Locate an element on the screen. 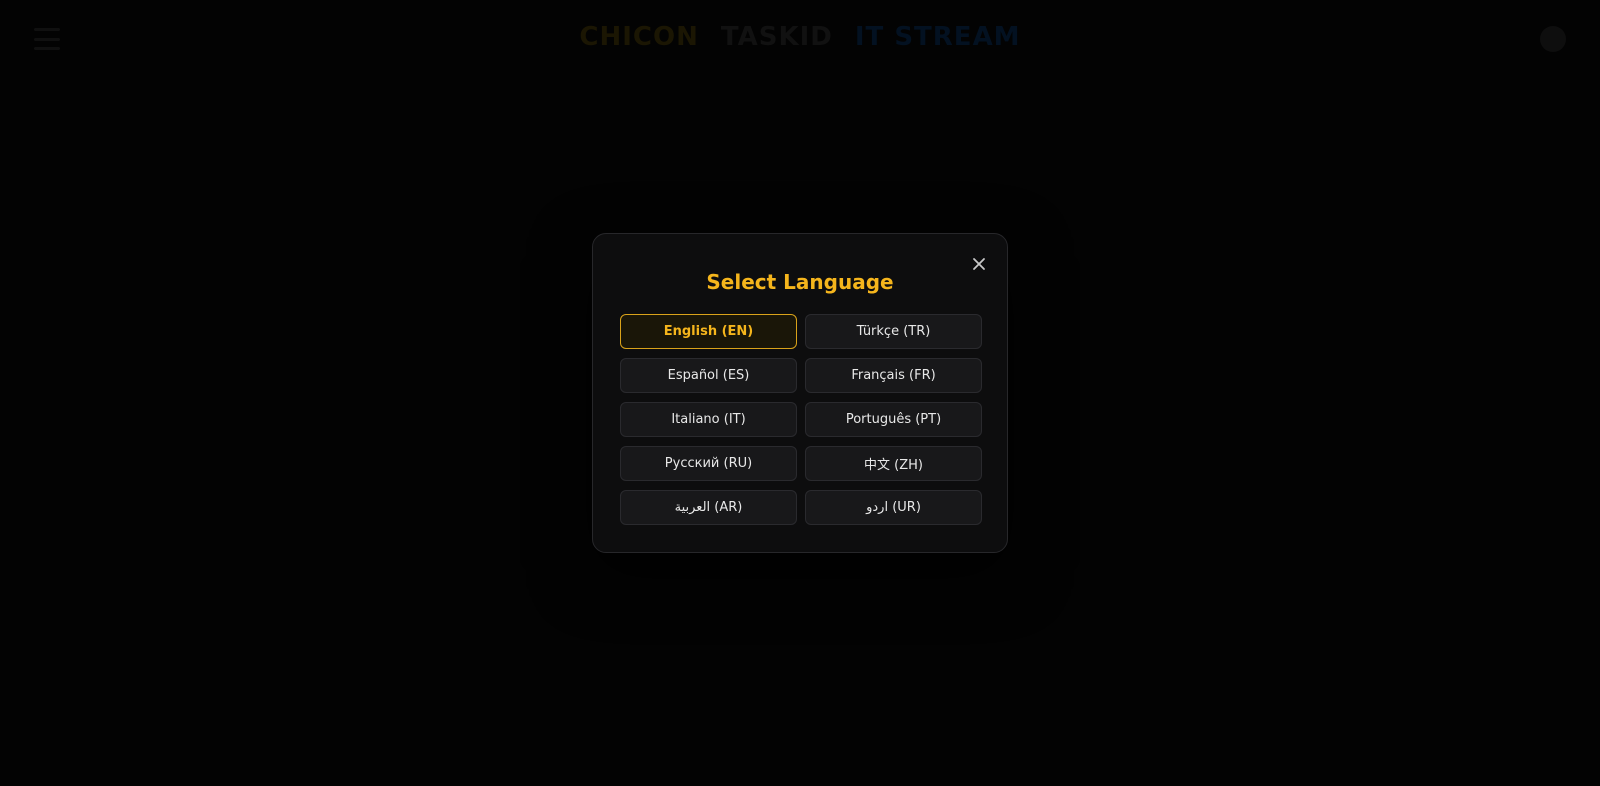  language-option-ur: اردو (UR) is located at coordinates (893, 507).